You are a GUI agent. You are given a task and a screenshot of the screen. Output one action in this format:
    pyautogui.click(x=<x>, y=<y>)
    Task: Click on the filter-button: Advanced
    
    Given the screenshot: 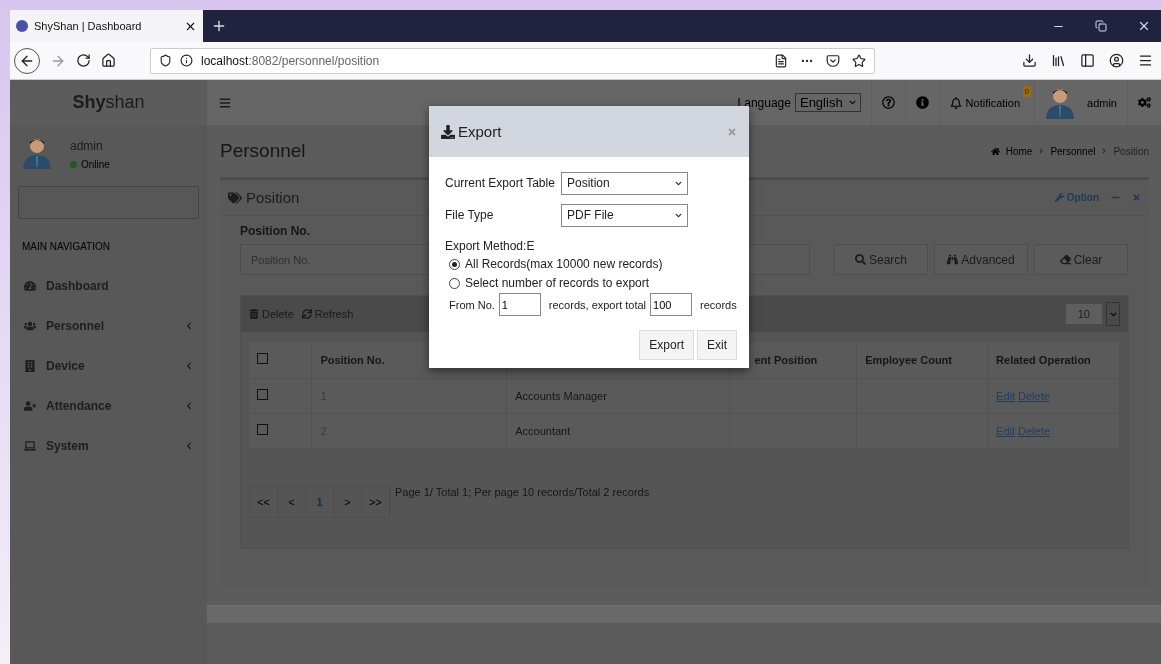 What is the action you would take?
    pyautogui.click(x=981, y=259)
    